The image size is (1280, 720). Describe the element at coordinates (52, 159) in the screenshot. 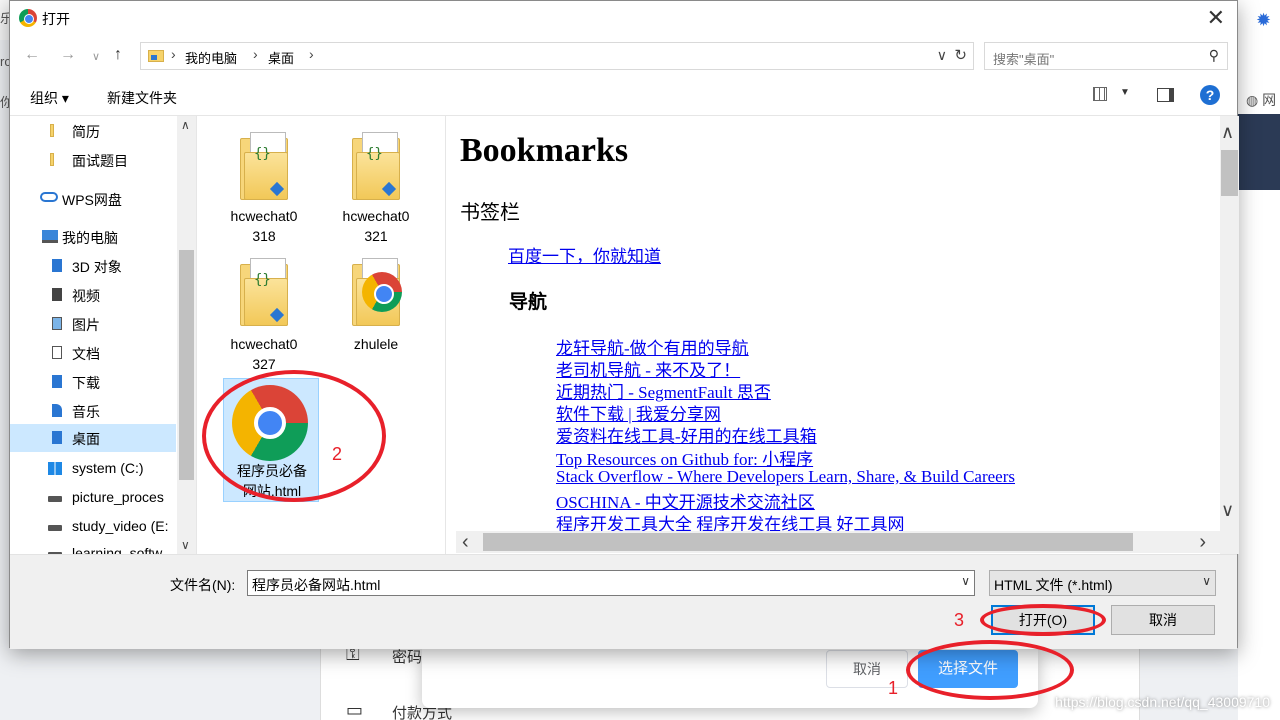

I see `folder-icon` at that location.